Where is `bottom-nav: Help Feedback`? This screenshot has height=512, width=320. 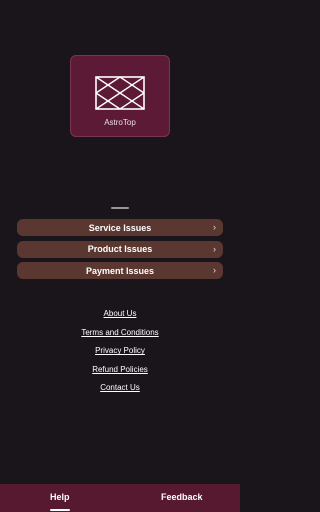 bottom-nav: Help Feedback is located at coordinates (120, 498).